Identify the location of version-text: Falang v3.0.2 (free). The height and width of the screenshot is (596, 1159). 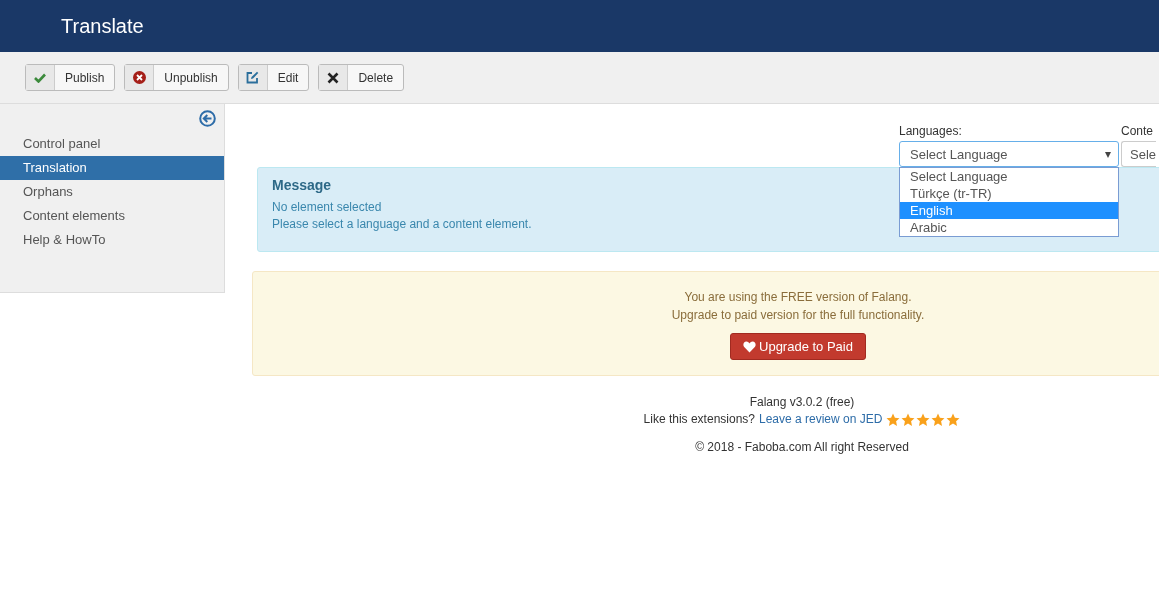
(802, 402).